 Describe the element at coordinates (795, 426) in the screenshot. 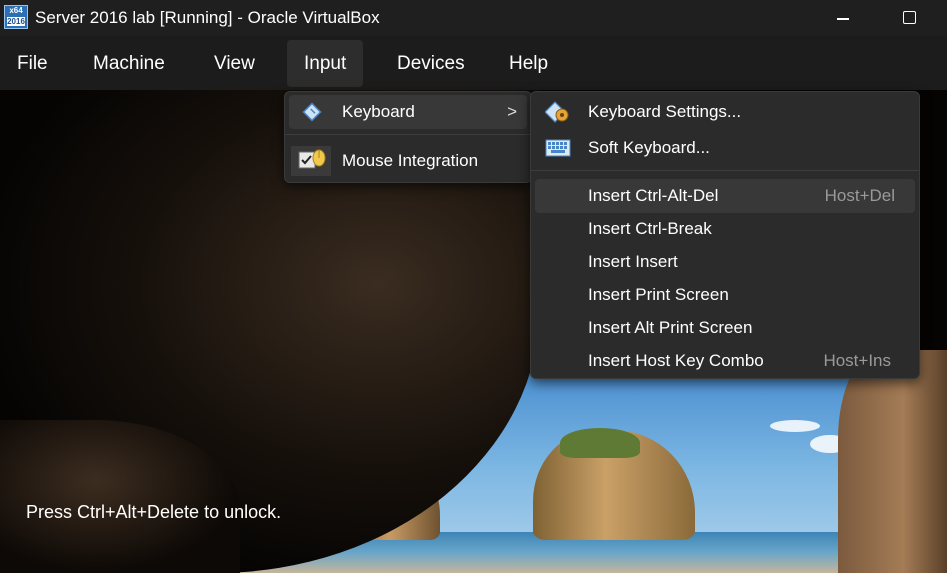

I see `cloud` at that location.